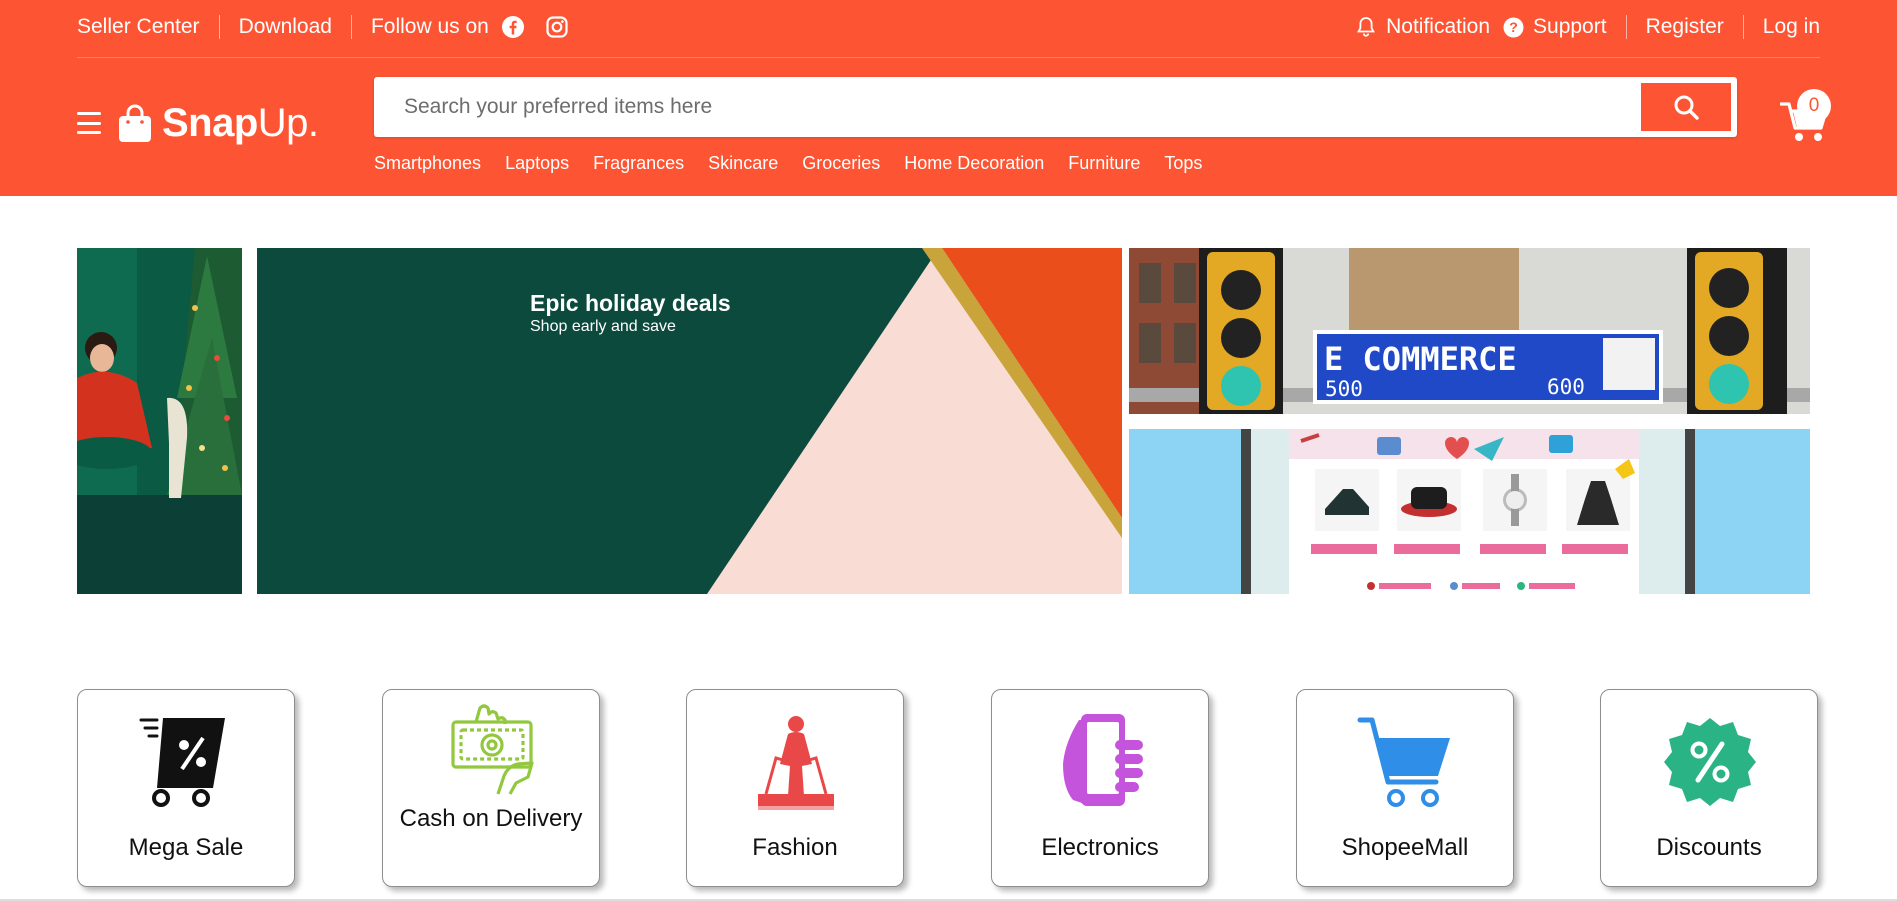 Image resolution: width=1897 pixels, height=901 pixels. I want to click on sign-number-left: 500, so click(1344, 389).